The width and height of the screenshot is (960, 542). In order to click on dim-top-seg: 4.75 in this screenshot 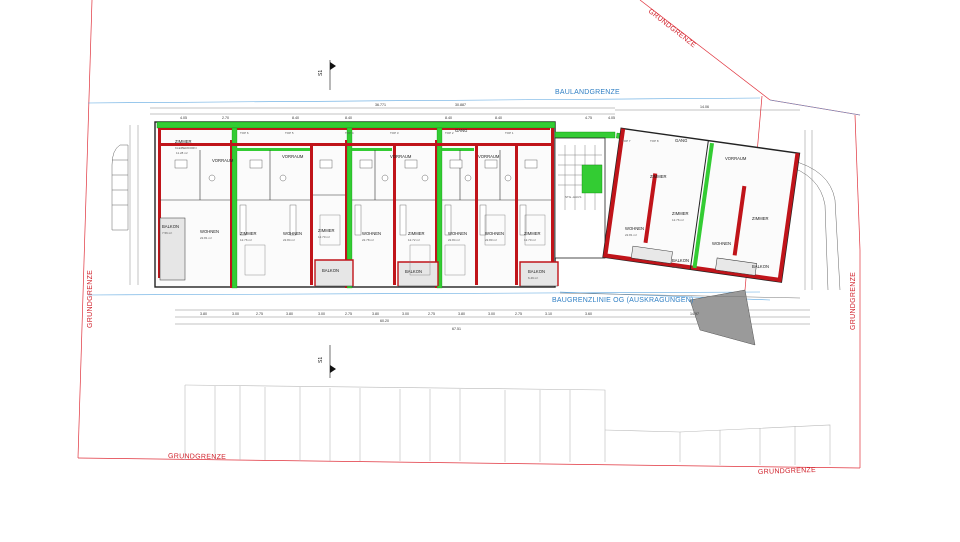, I will do `click(588, 118)`.